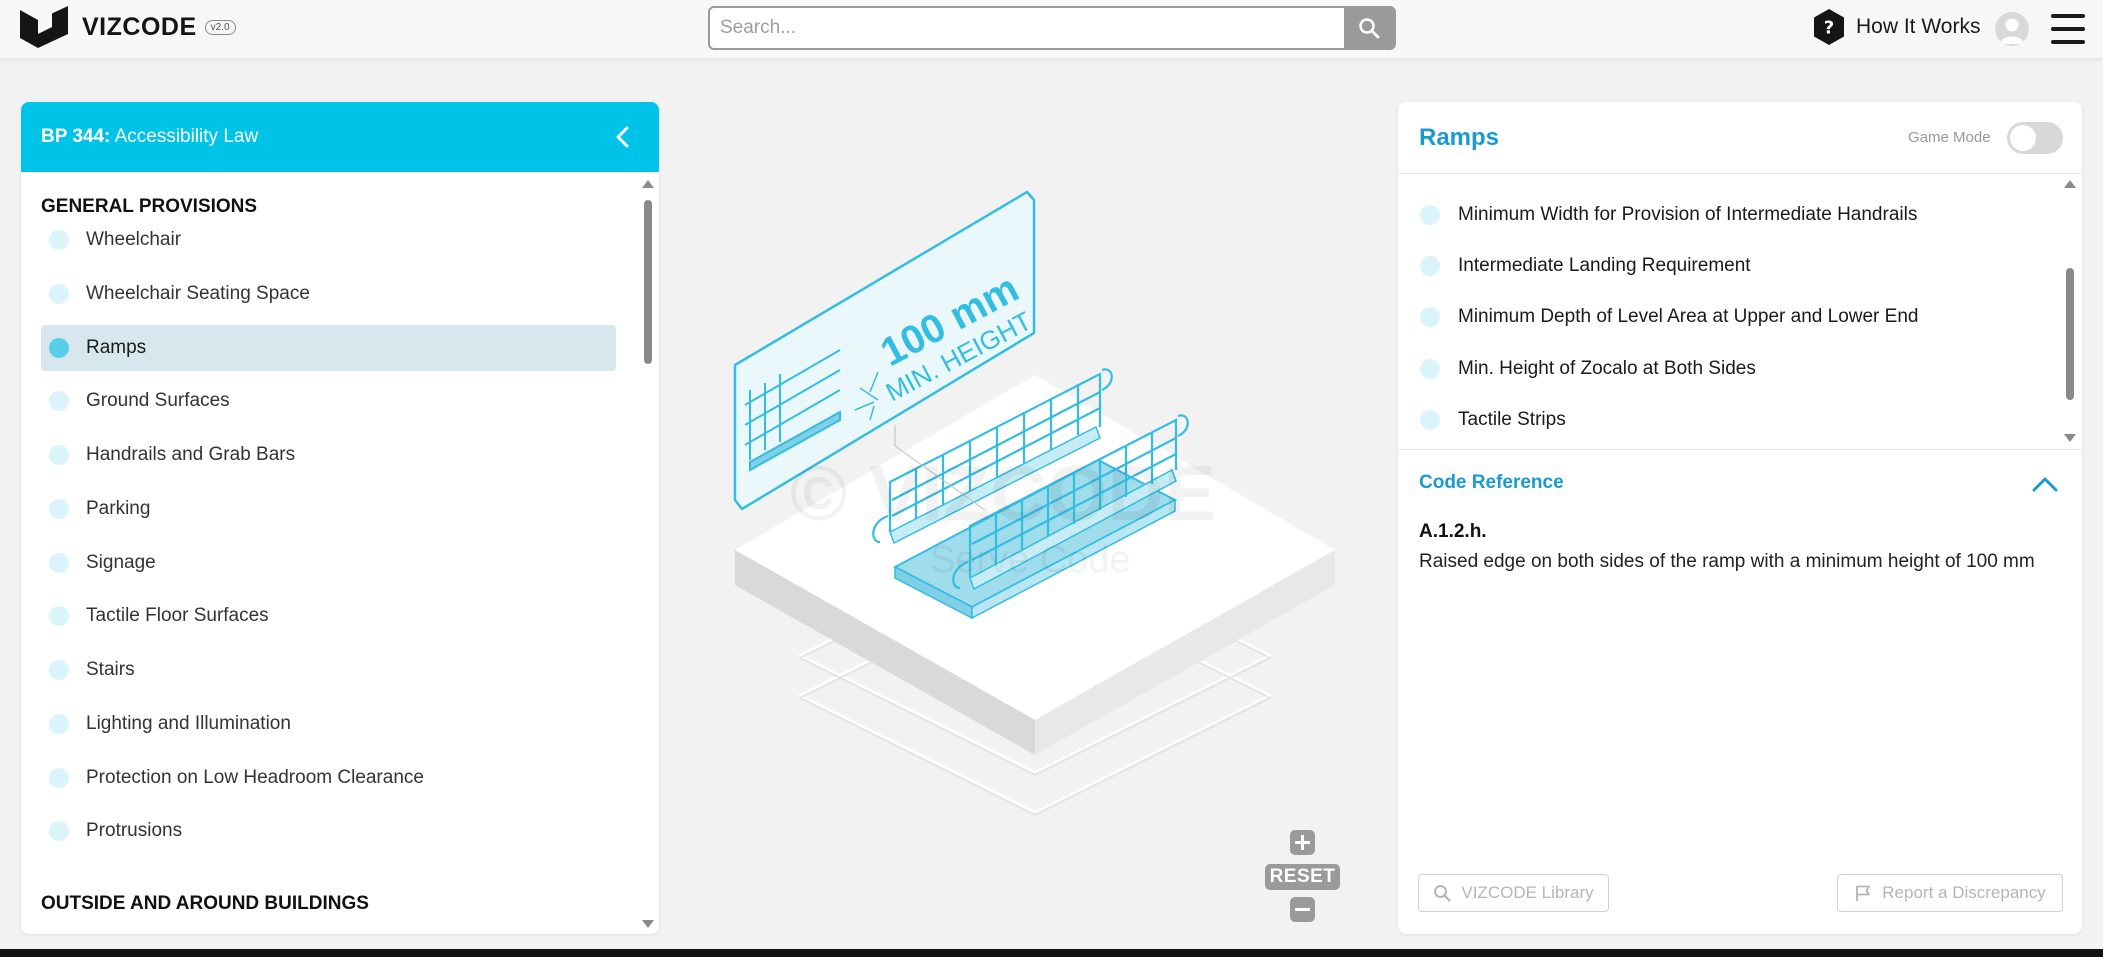 The image size is (2103, 957). Describe the element at coordinates (110, 669) in the screenshot. I see `topic-label: Stairs` at that location.